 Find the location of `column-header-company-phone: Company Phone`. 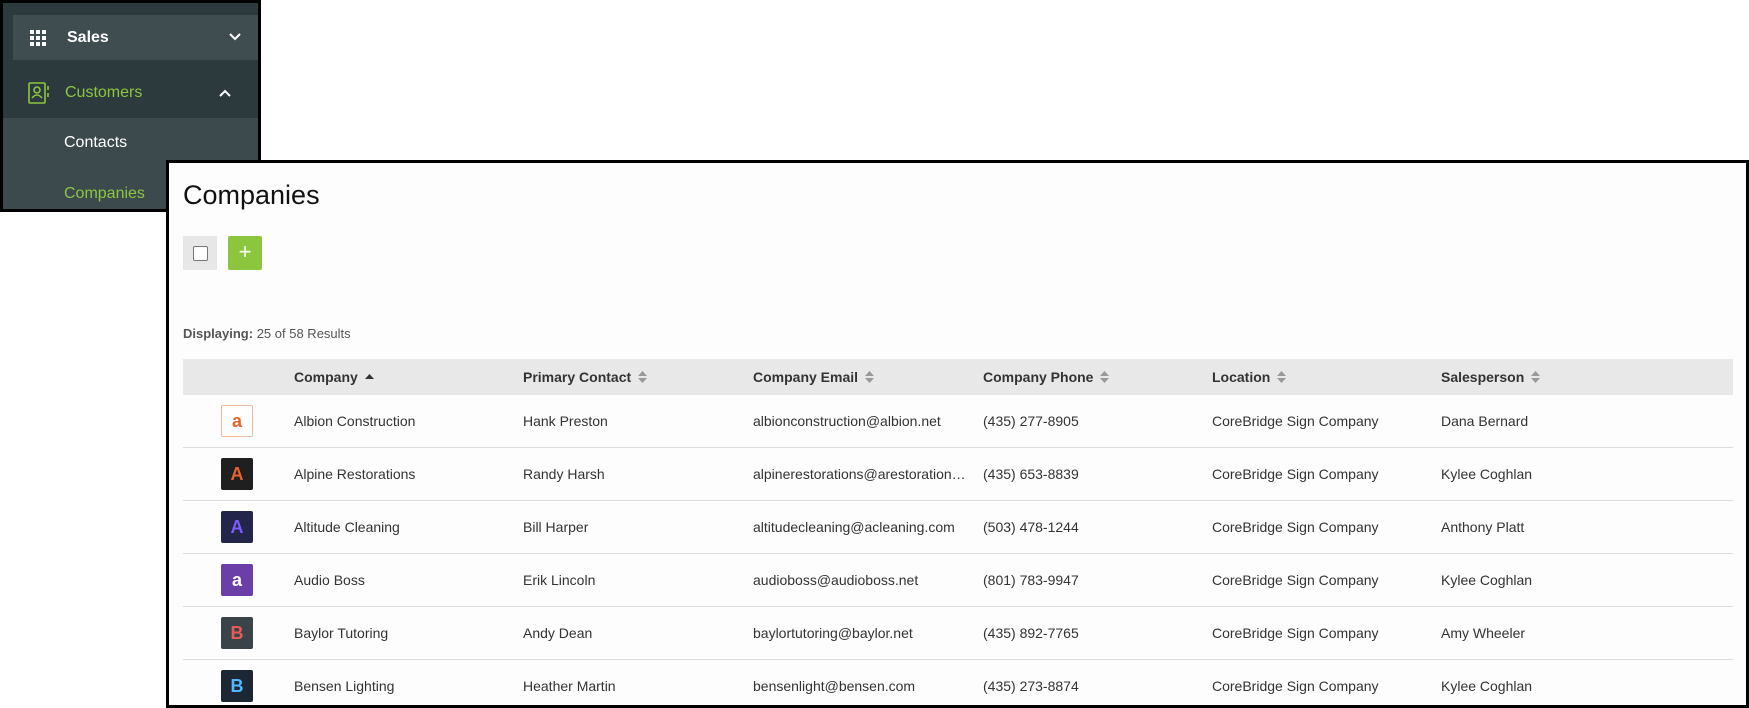

column-header-company-phone: Company Phone is located at coordinates (1046, 377).